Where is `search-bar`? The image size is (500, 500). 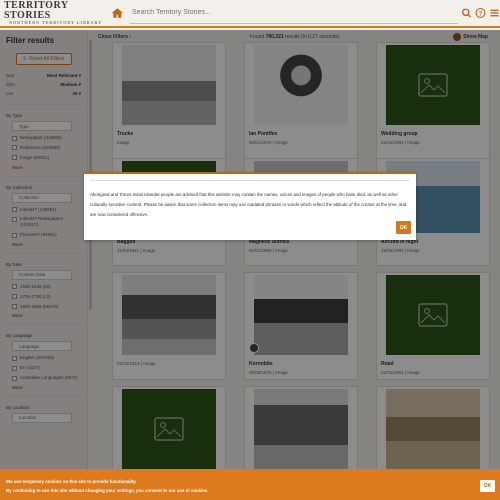 search-bar is located at coordinates (294, 13).